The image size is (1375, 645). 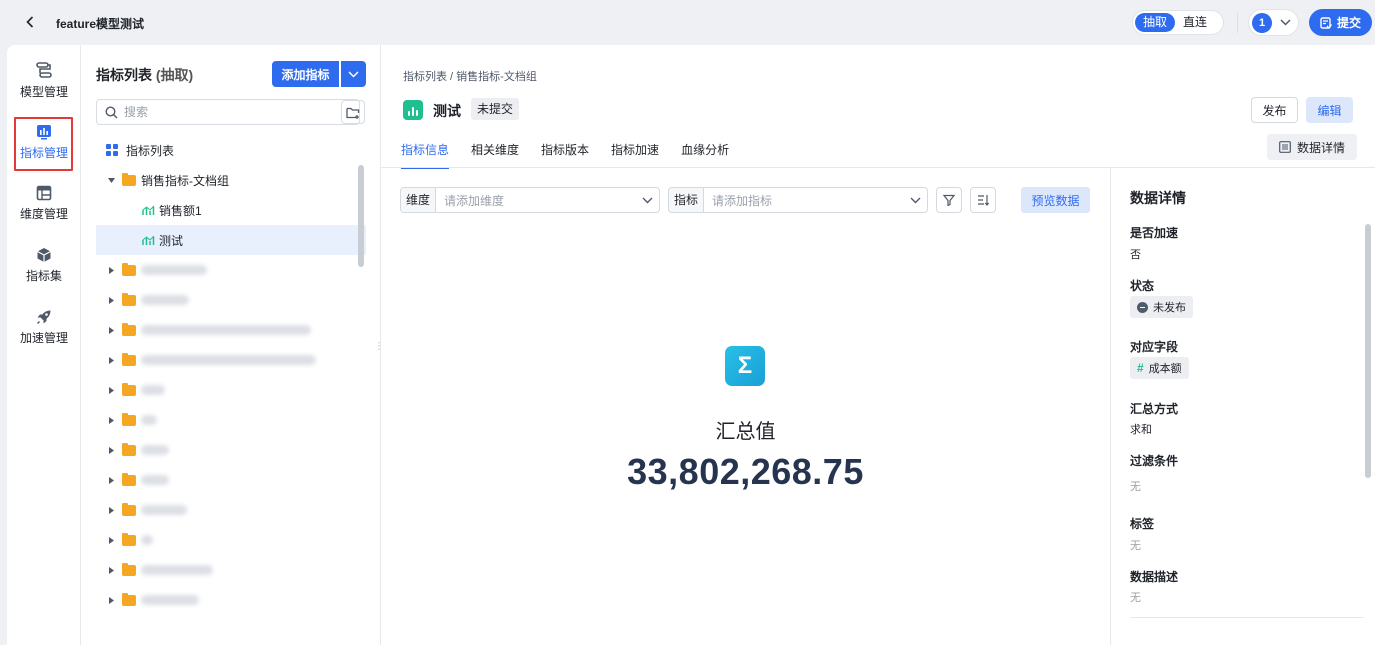 I want to click on rail-item-dimensions: 维度管理, so click(x=44, y=203).